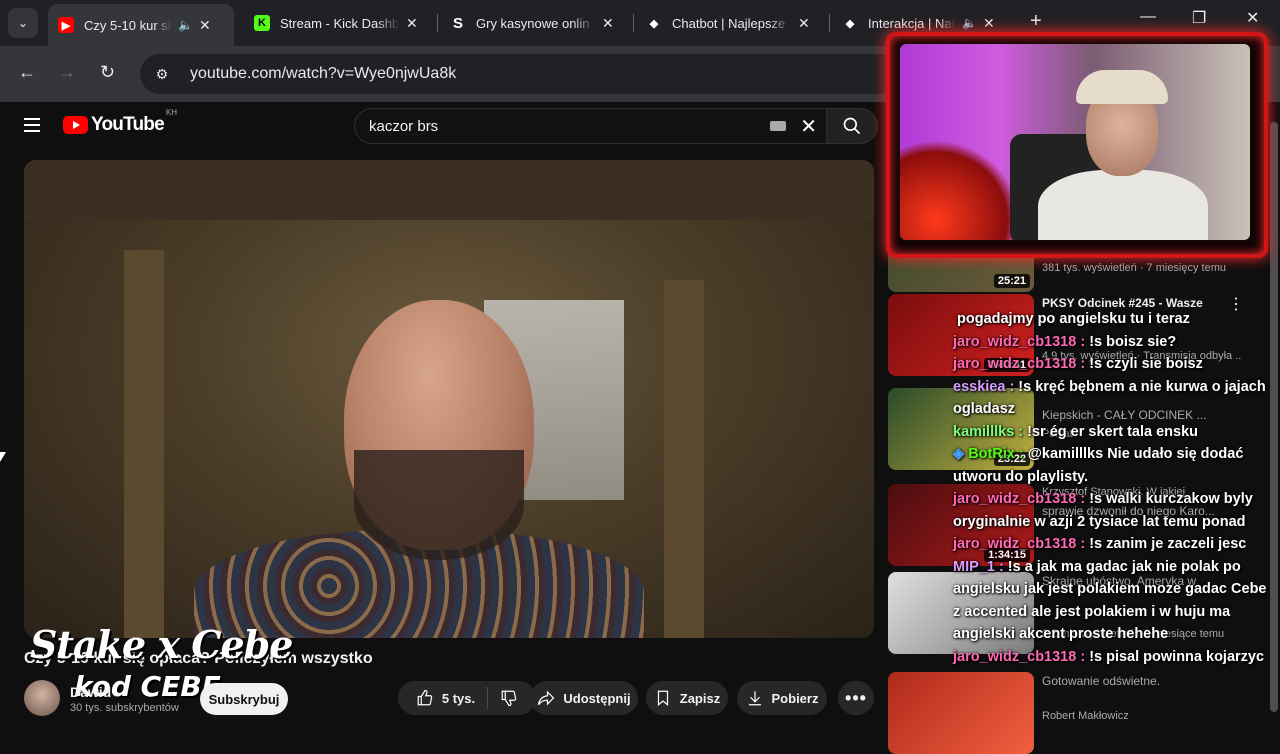  I want to click on chat-text: !s zanim je zaczeli jesc, so click(1168, 544).